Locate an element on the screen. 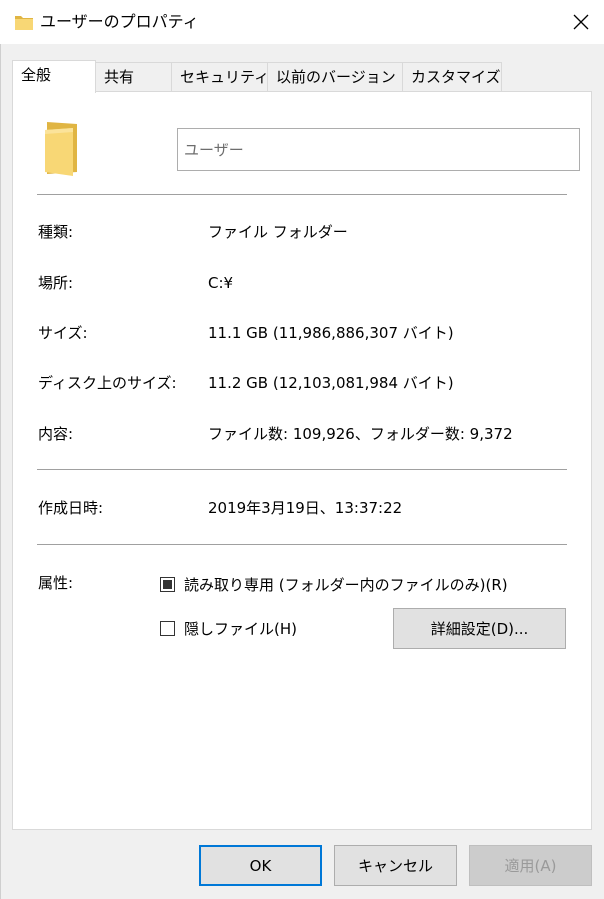  type-label: 種類: is located at coordinates (56, 232).